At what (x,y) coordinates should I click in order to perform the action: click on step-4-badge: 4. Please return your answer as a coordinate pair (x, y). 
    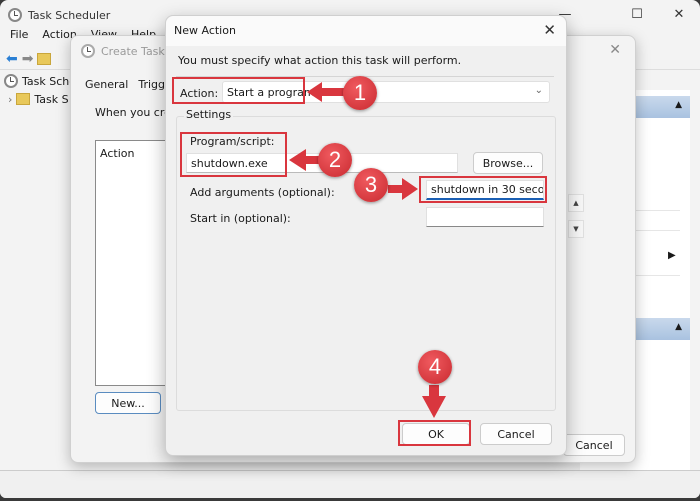
    Looking at the image, I should click on (435, 367).